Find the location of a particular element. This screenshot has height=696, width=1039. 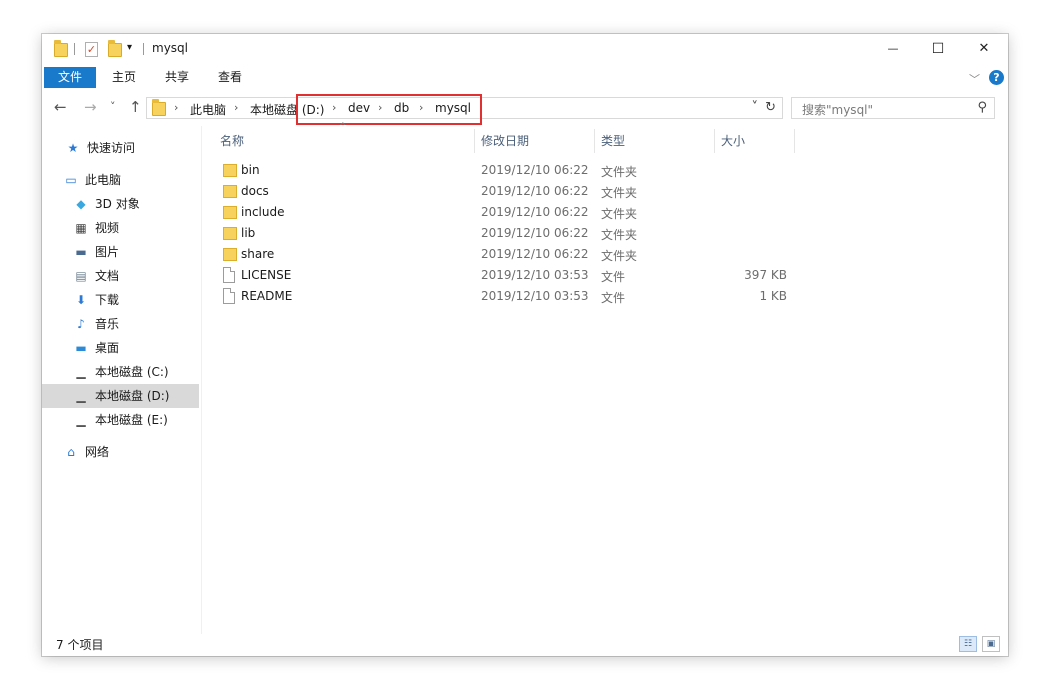

file-name: lib is located at coordinates (248, 233).